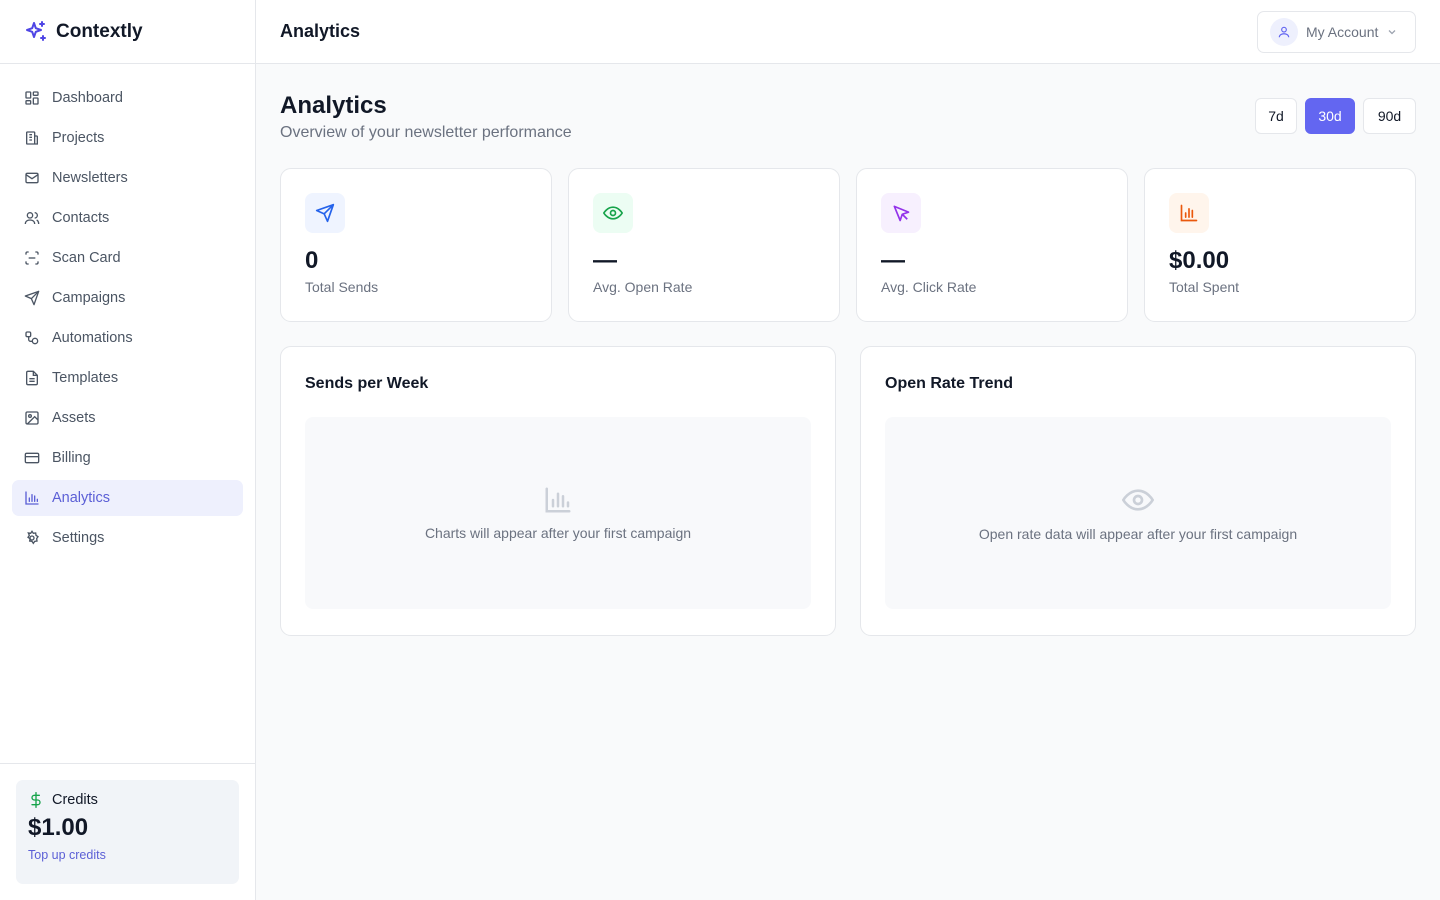  What do you see at coordinates (81, 218) in the screenshot?
I see `sidebar-item-label: Contacts` at bounding box center [81, 218].